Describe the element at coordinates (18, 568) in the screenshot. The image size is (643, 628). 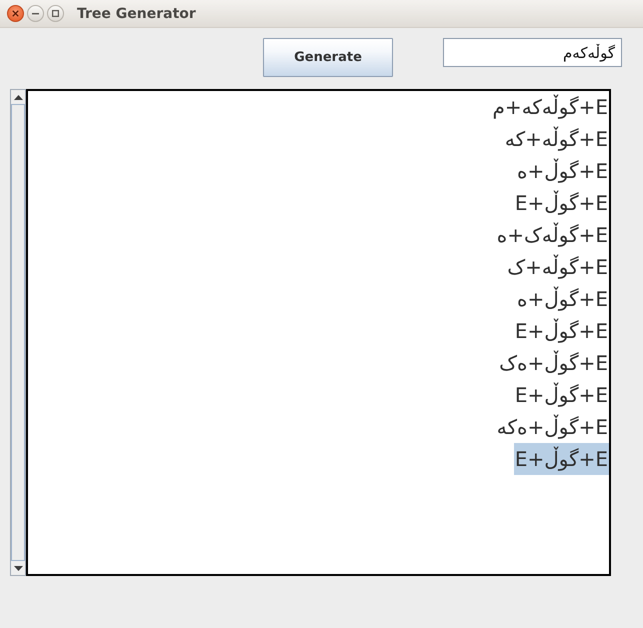
I see `caret-down-icon` at that location.